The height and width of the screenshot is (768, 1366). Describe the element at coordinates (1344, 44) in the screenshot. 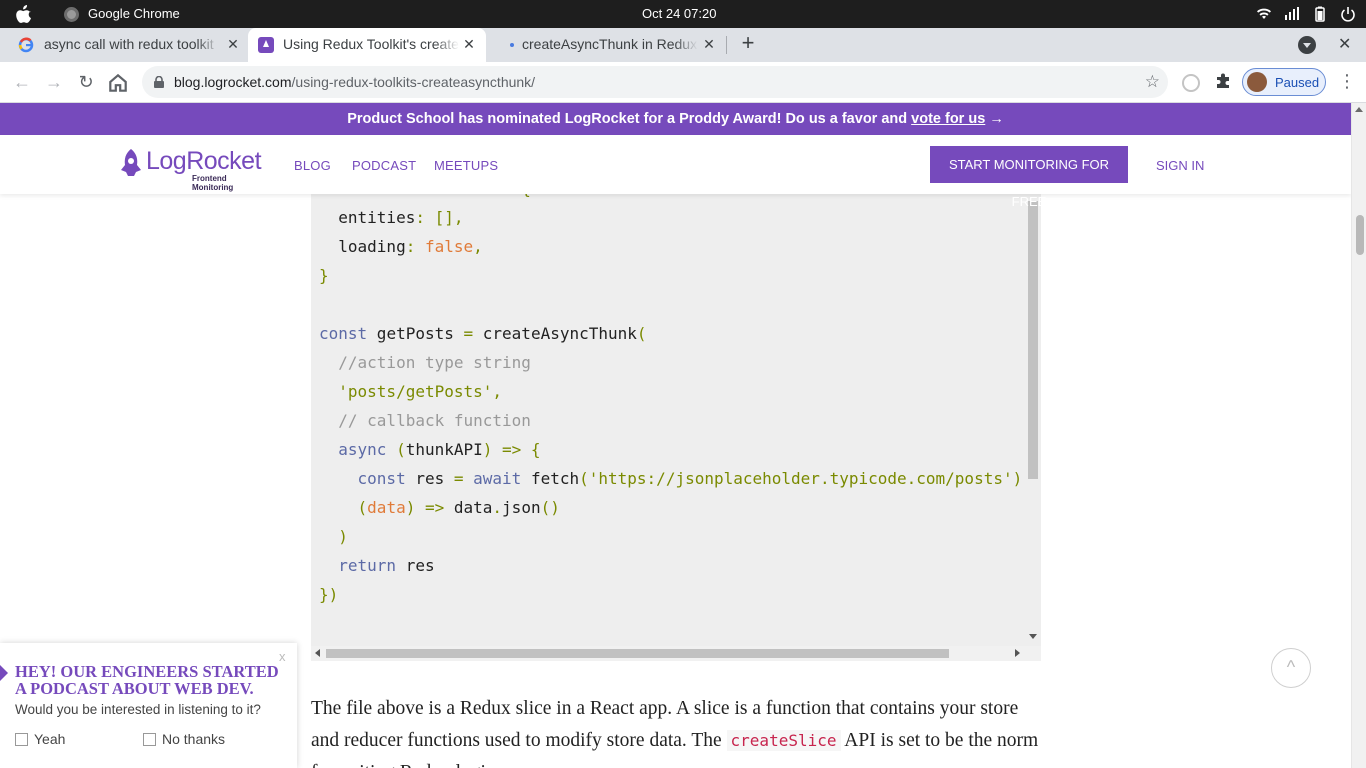

I see `window-close-icon: ✕` at that location.